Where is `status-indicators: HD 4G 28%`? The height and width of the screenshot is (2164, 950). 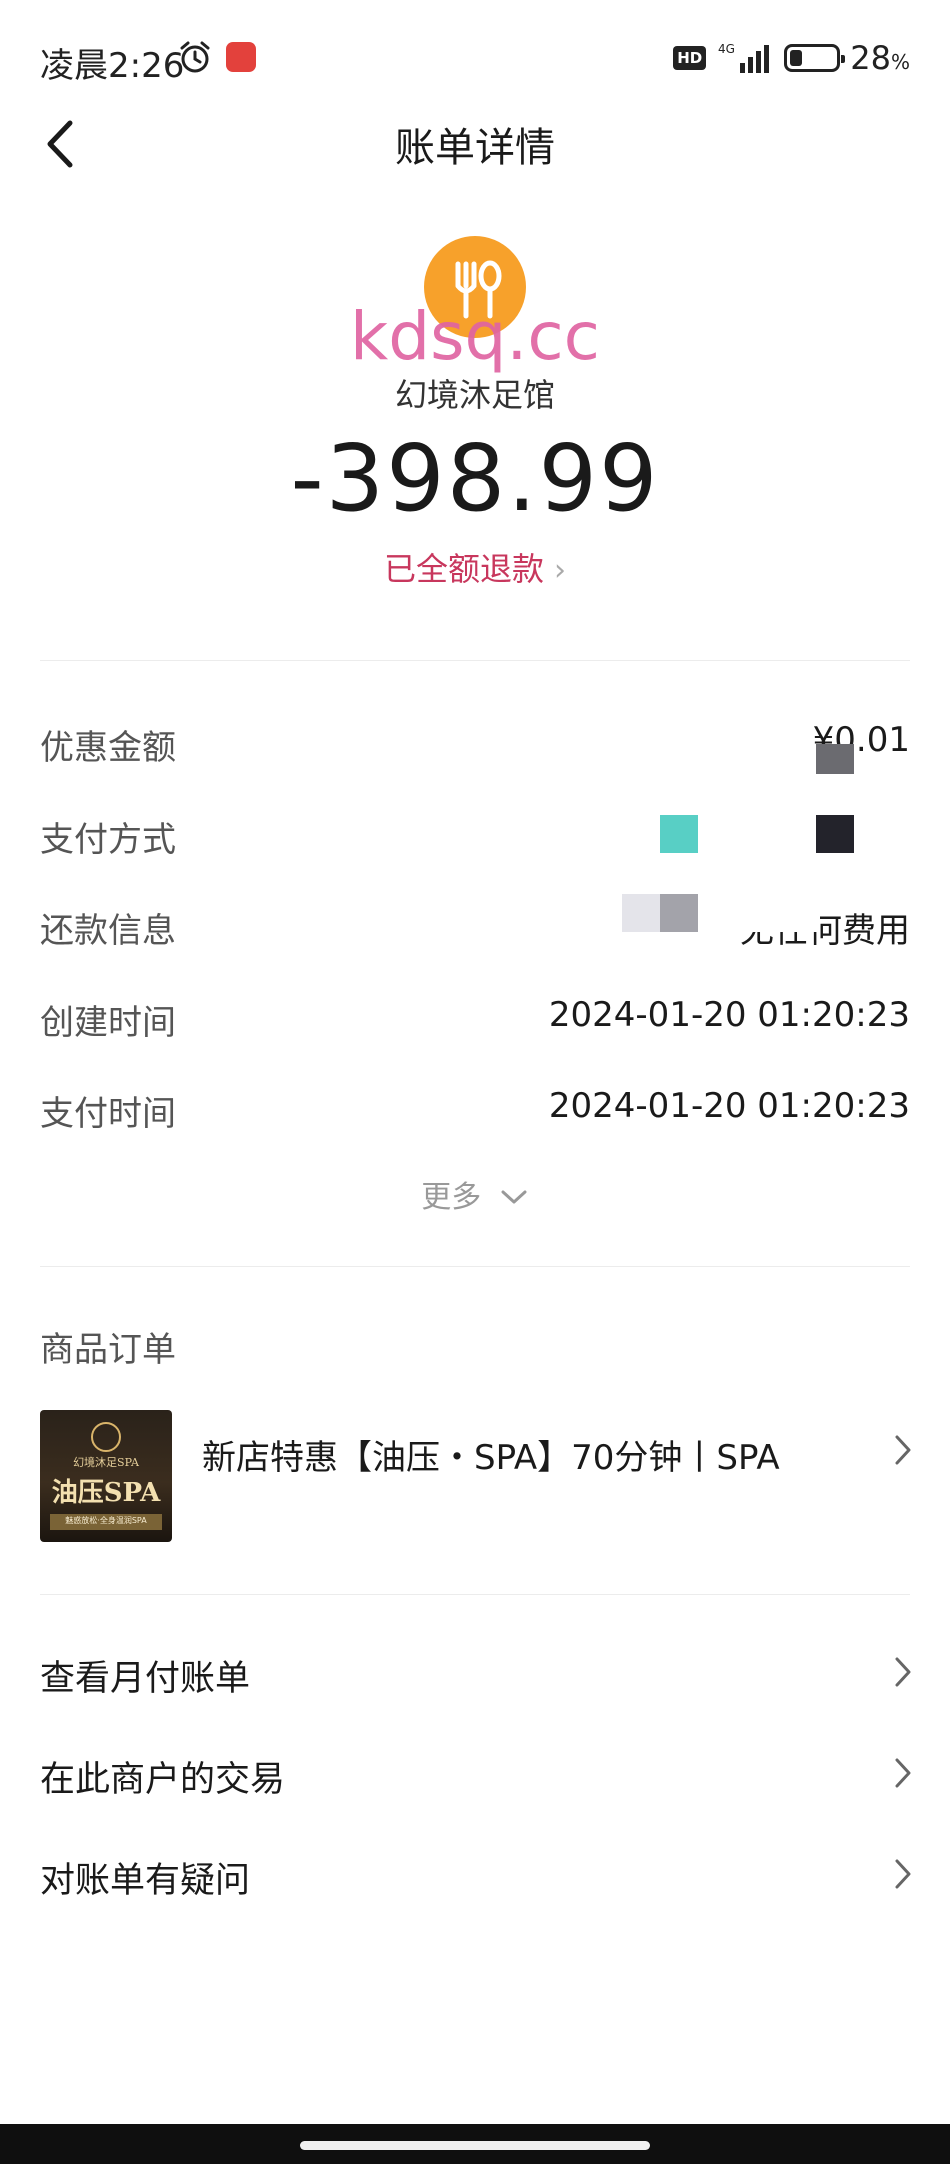
status-indicators: HD 4G 28% is located at coordinates (791, 58).